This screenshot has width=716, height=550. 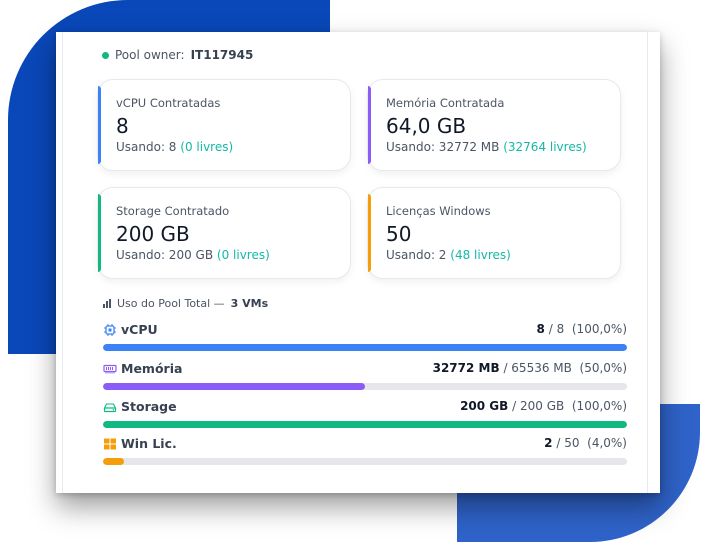 What do you see at coordinates (445, 103) in the screenshot?
I see `stat-label: Memória Contratada` at bounding box center [445, 103].